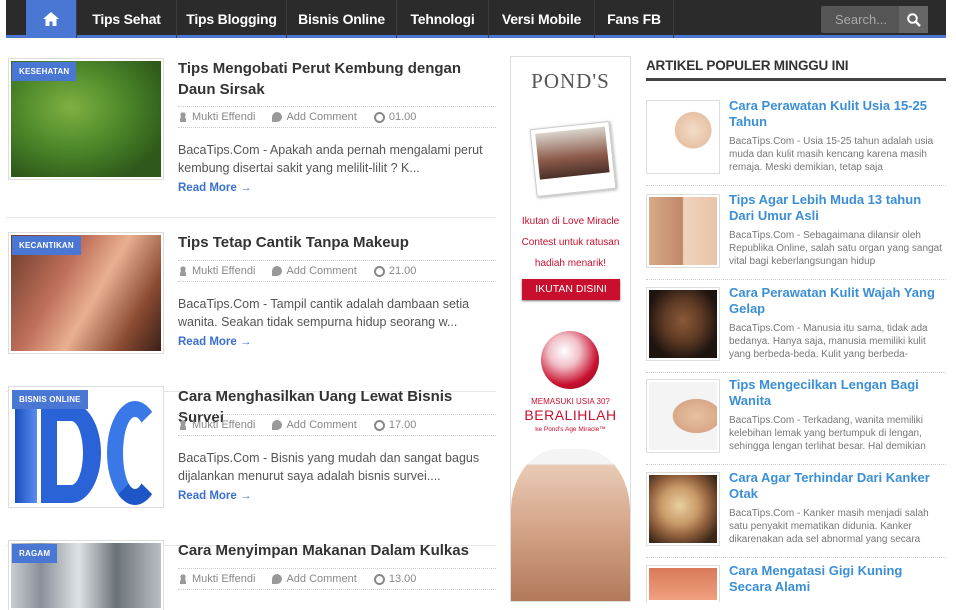 The image size is (956, 610). What do you see at coordinates (86, 447) in the screenshot?
I see `post-thumbnail: BISNIS ONLINE` at bounding box center [86, 447].